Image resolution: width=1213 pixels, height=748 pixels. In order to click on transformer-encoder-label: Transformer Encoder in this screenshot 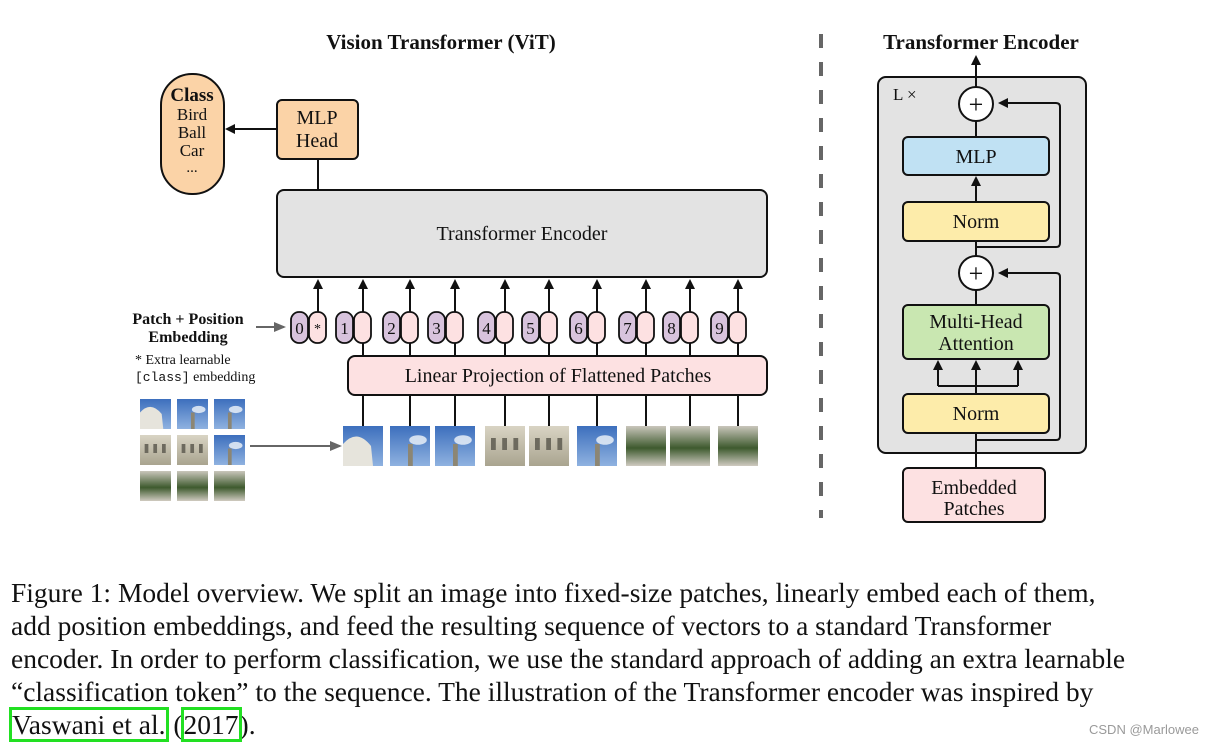, I will do `click(522, 234)`.